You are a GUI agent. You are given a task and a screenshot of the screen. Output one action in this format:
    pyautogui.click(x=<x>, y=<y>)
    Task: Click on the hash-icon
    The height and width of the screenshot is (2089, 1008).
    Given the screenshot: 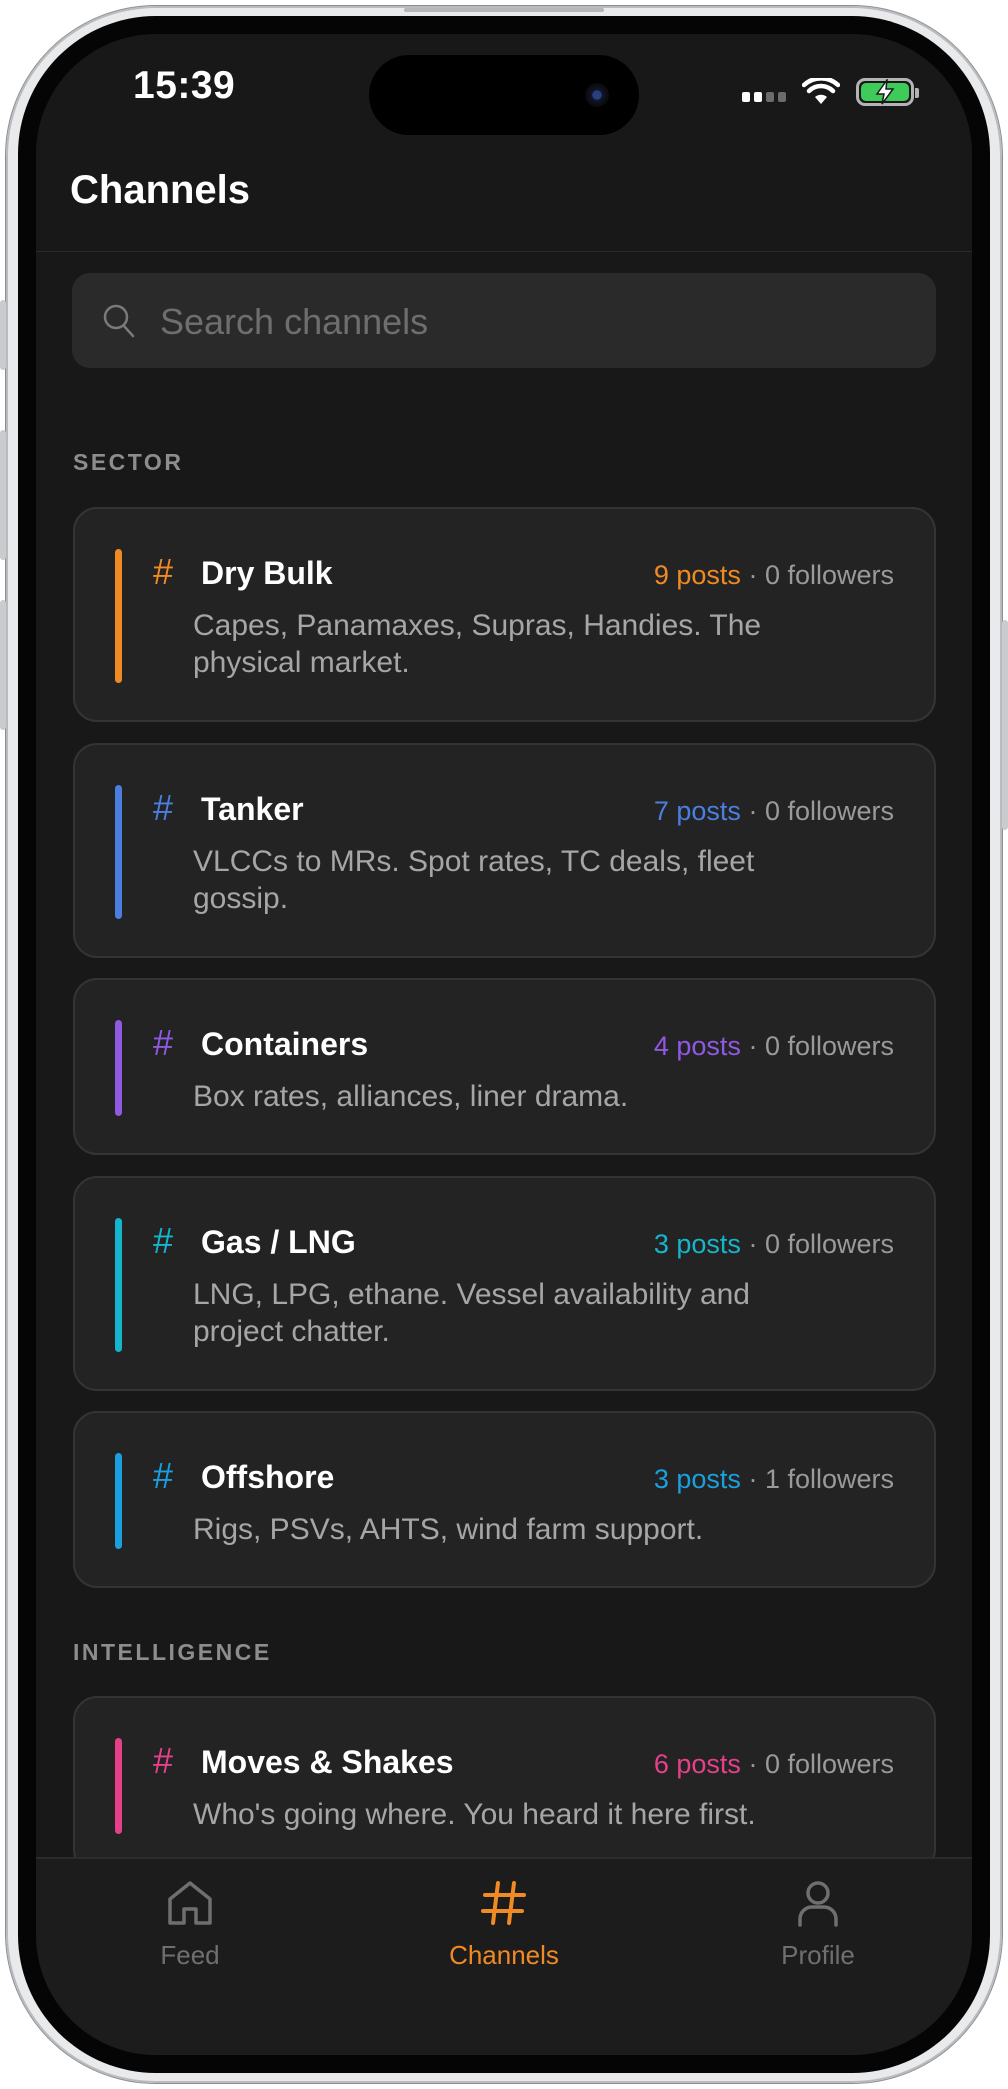 What is the action you would take?
    pyautogui.click(x=503, y=1903)
    